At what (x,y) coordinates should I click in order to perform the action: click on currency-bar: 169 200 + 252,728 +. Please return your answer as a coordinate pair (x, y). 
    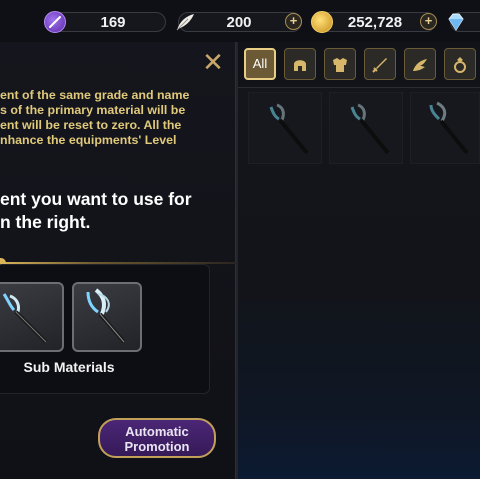
    Looking at the image, I should click on (240, 21).